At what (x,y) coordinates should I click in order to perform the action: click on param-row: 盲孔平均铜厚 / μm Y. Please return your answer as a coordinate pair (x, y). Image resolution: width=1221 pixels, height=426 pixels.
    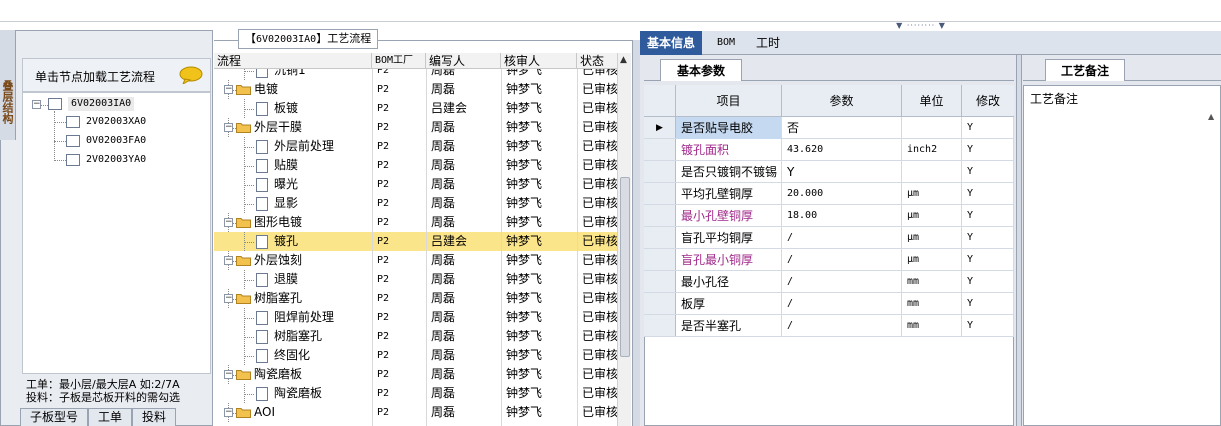
    Looking at the image, I should click on (829, 238).